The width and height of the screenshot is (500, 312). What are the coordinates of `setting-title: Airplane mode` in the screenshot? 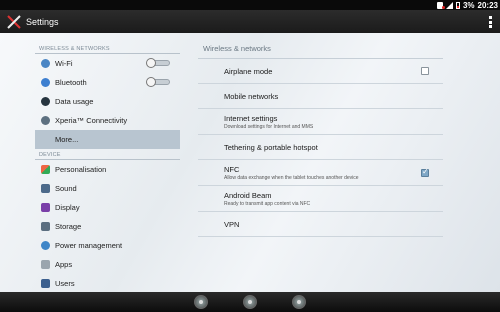 It's located at (248, 71).